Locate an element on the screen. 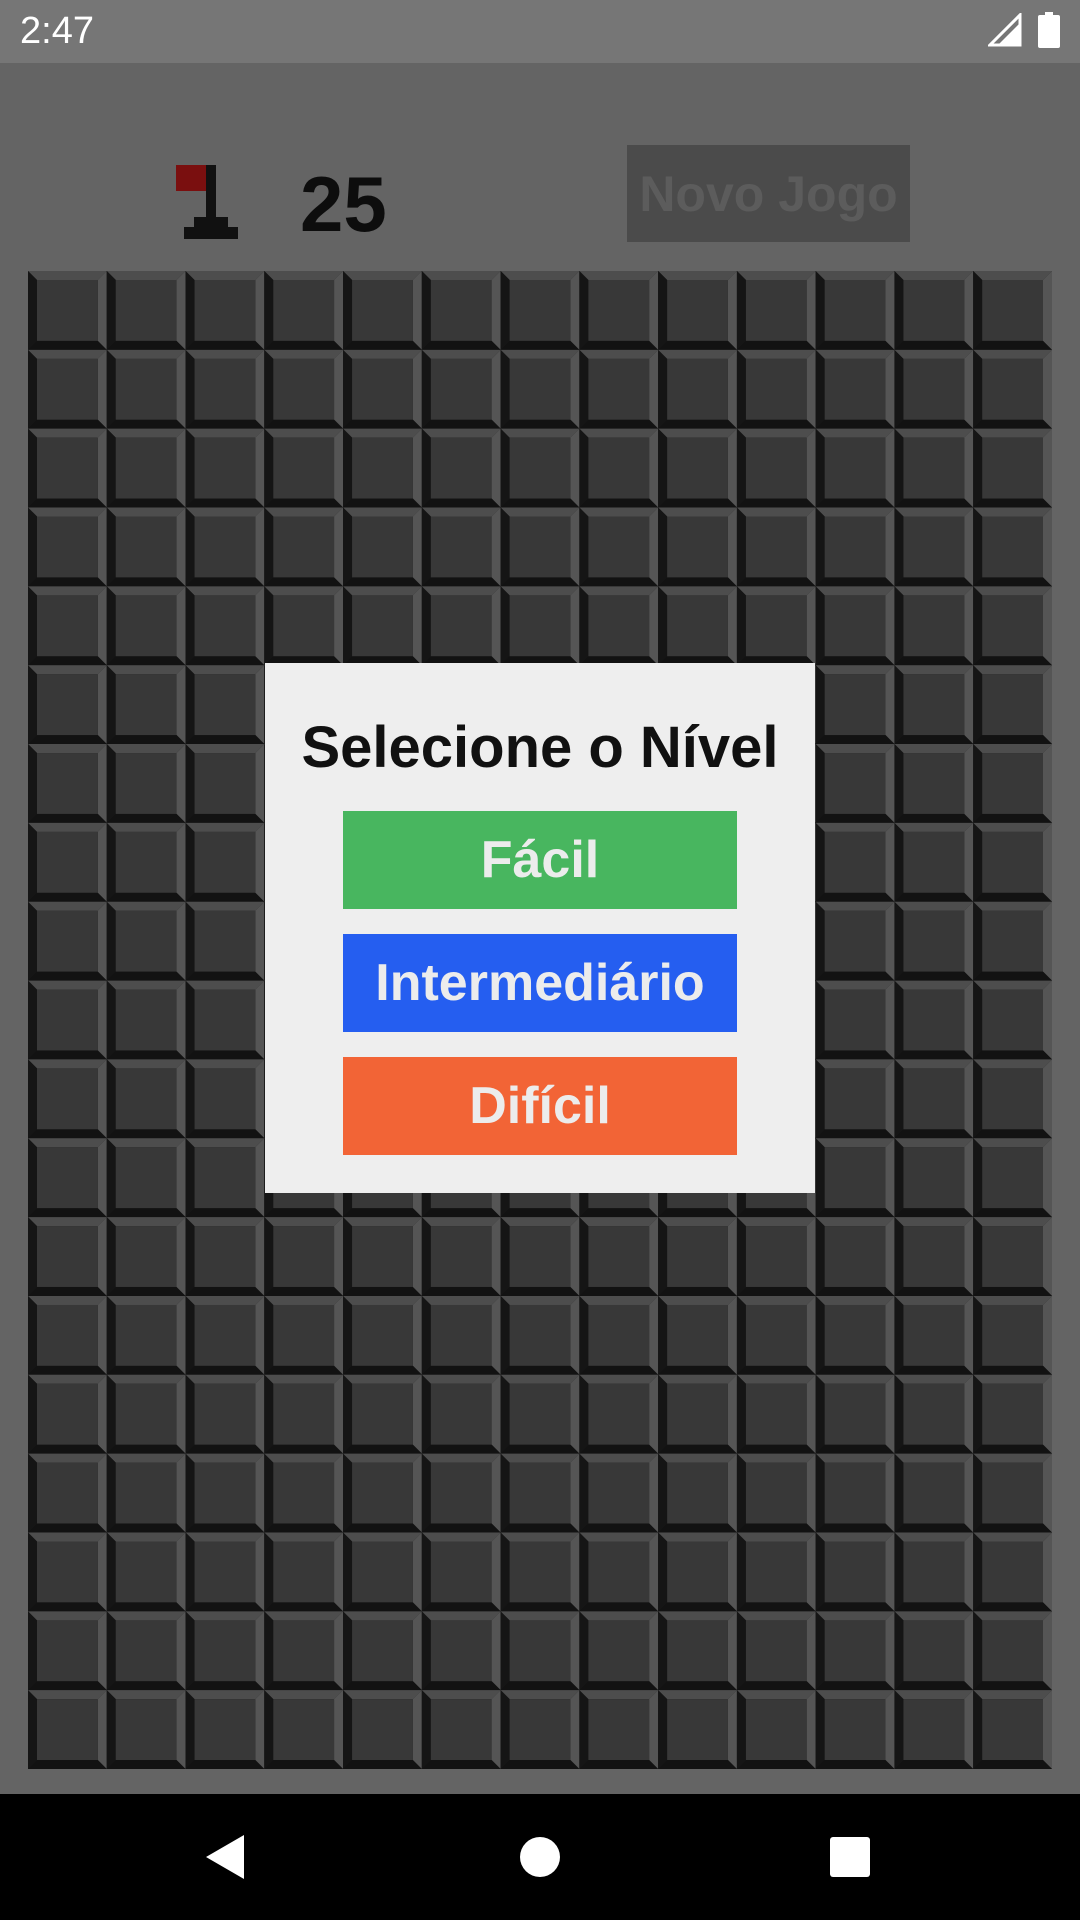 The width and height of the screenshot is (1080, 1920). easy-button: Fácil is located at coordinates (540, 860).